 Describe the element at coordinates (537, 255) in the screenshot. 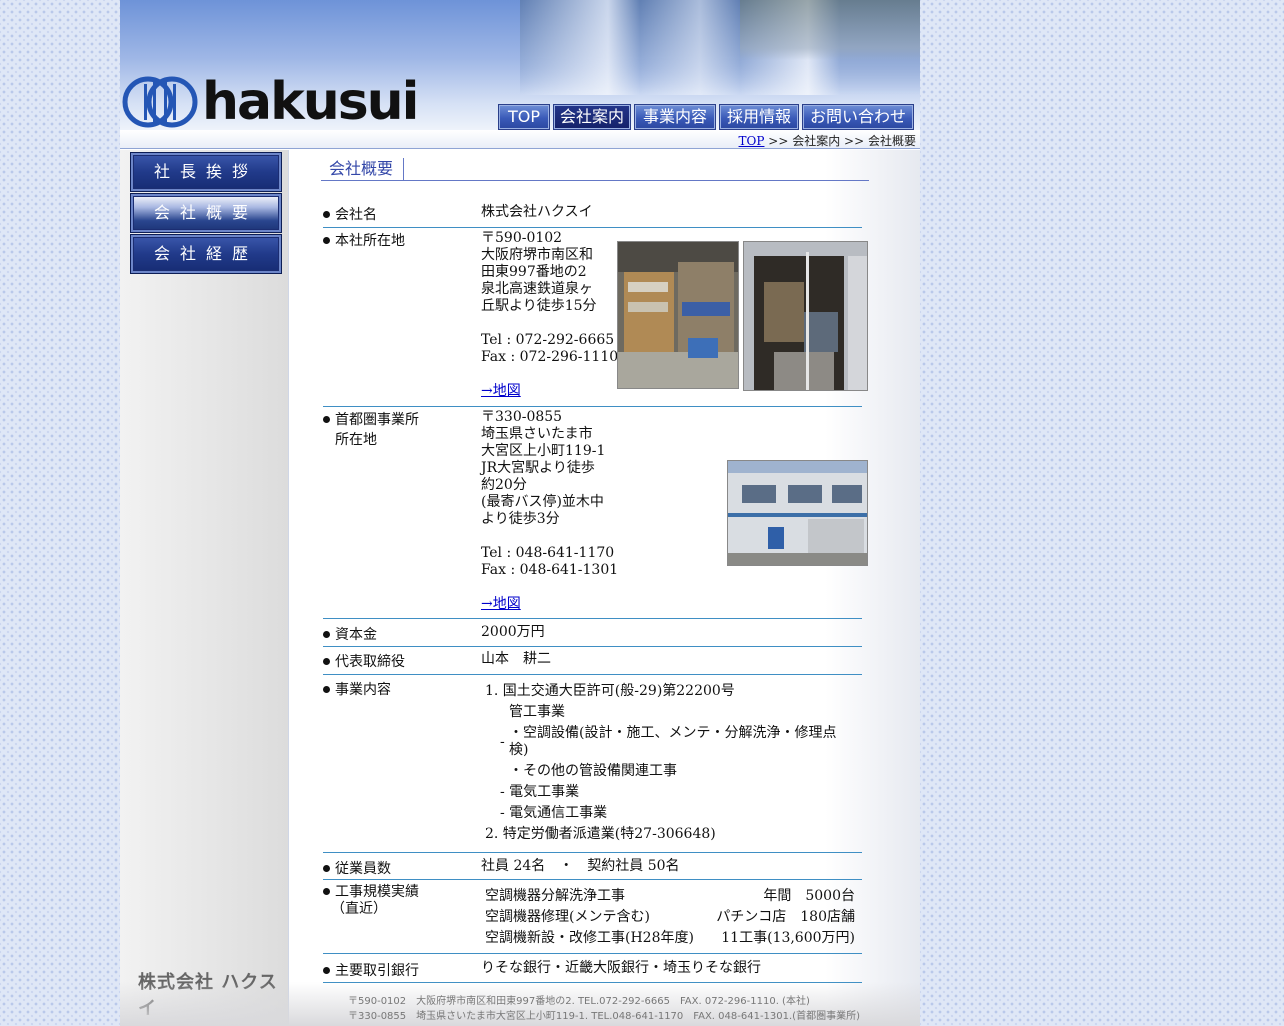

I see `address-line: 大阪府堺市南区和` at that location.